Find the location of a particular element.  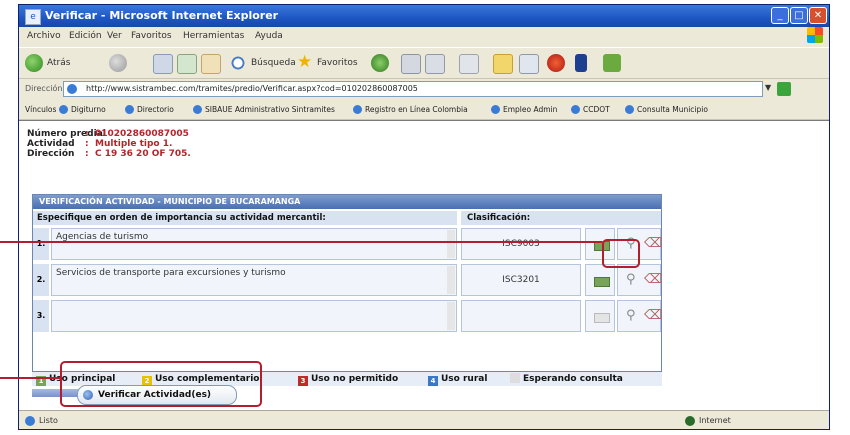

row-number: 1. is located at coordinates (41, 244).